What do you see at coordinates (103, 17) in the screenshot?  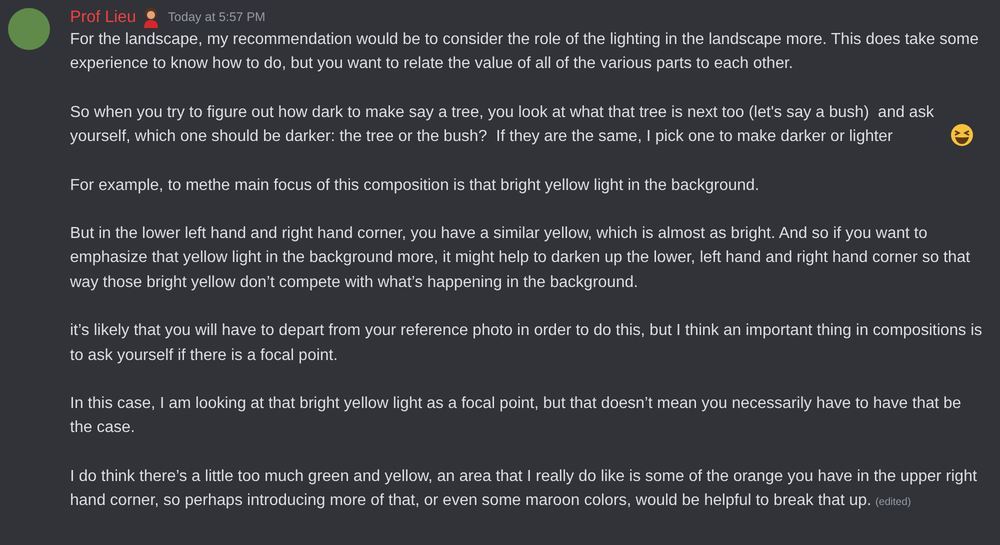 I see `author-name: Prof Lieu` at bounding box center [103, 17].